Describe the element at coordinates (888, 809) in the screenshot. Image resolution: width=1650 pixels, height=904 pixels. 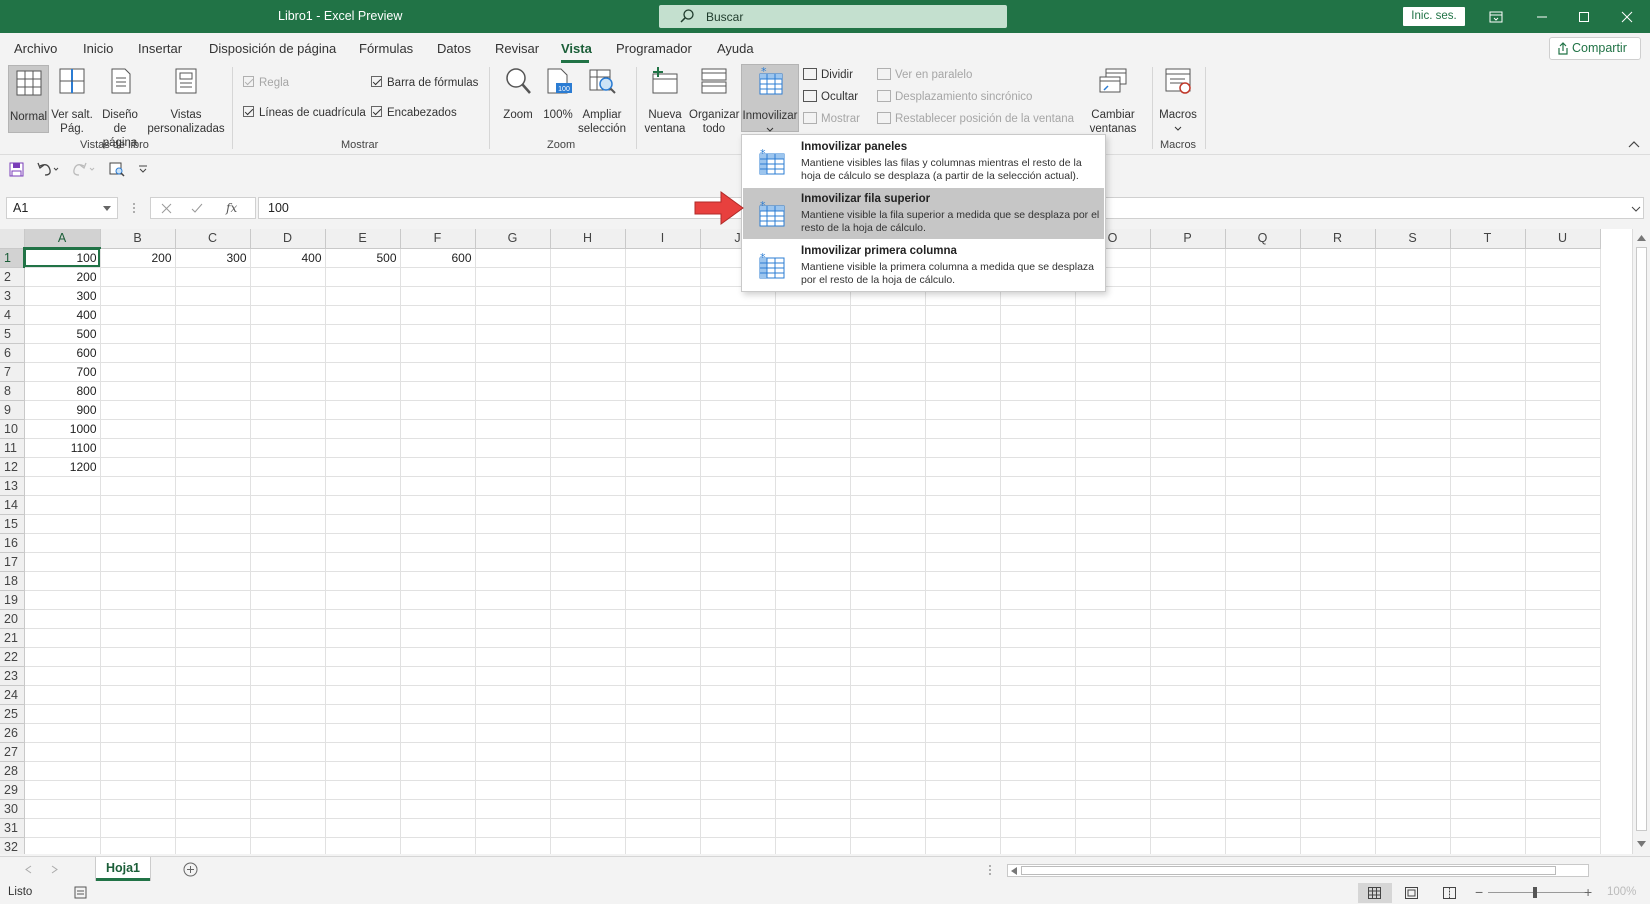
I see `cell-l30` at that location.